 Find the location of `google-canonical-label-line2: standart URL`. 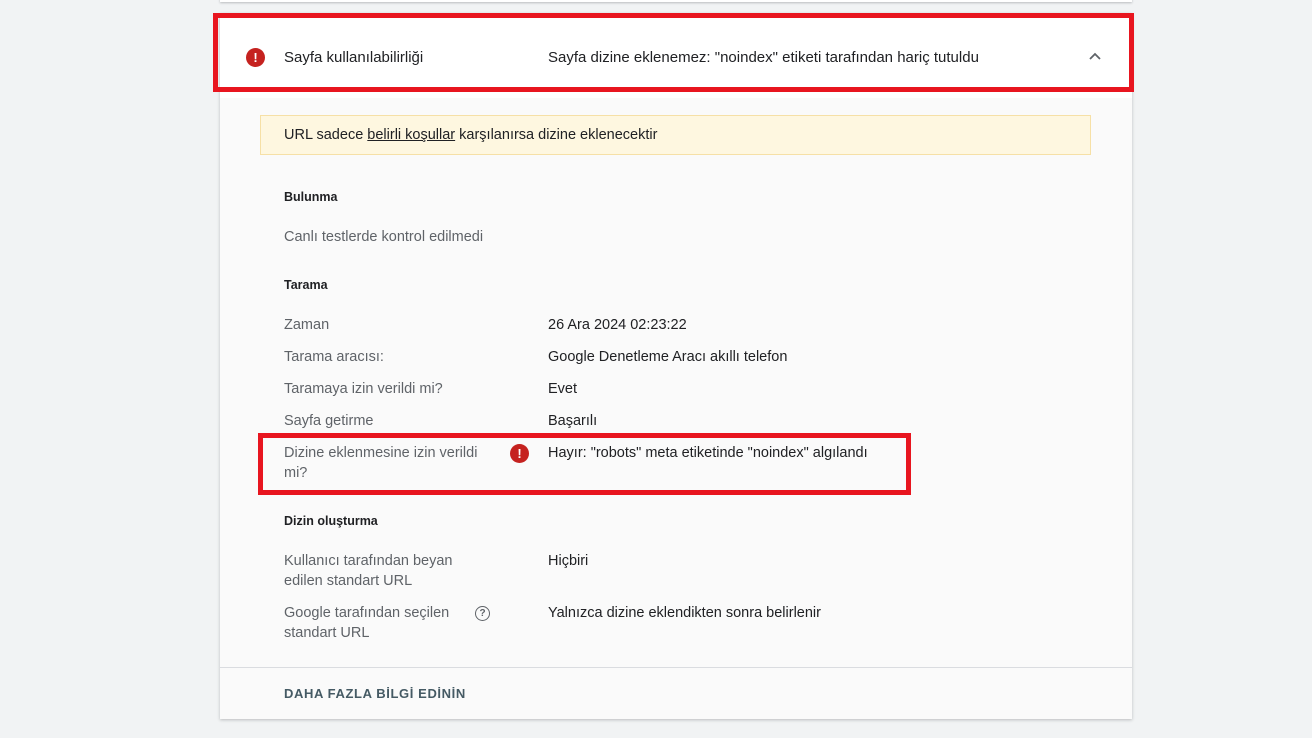

google-canonical-label-line2: standart URL is located at coordinates (327, 633).